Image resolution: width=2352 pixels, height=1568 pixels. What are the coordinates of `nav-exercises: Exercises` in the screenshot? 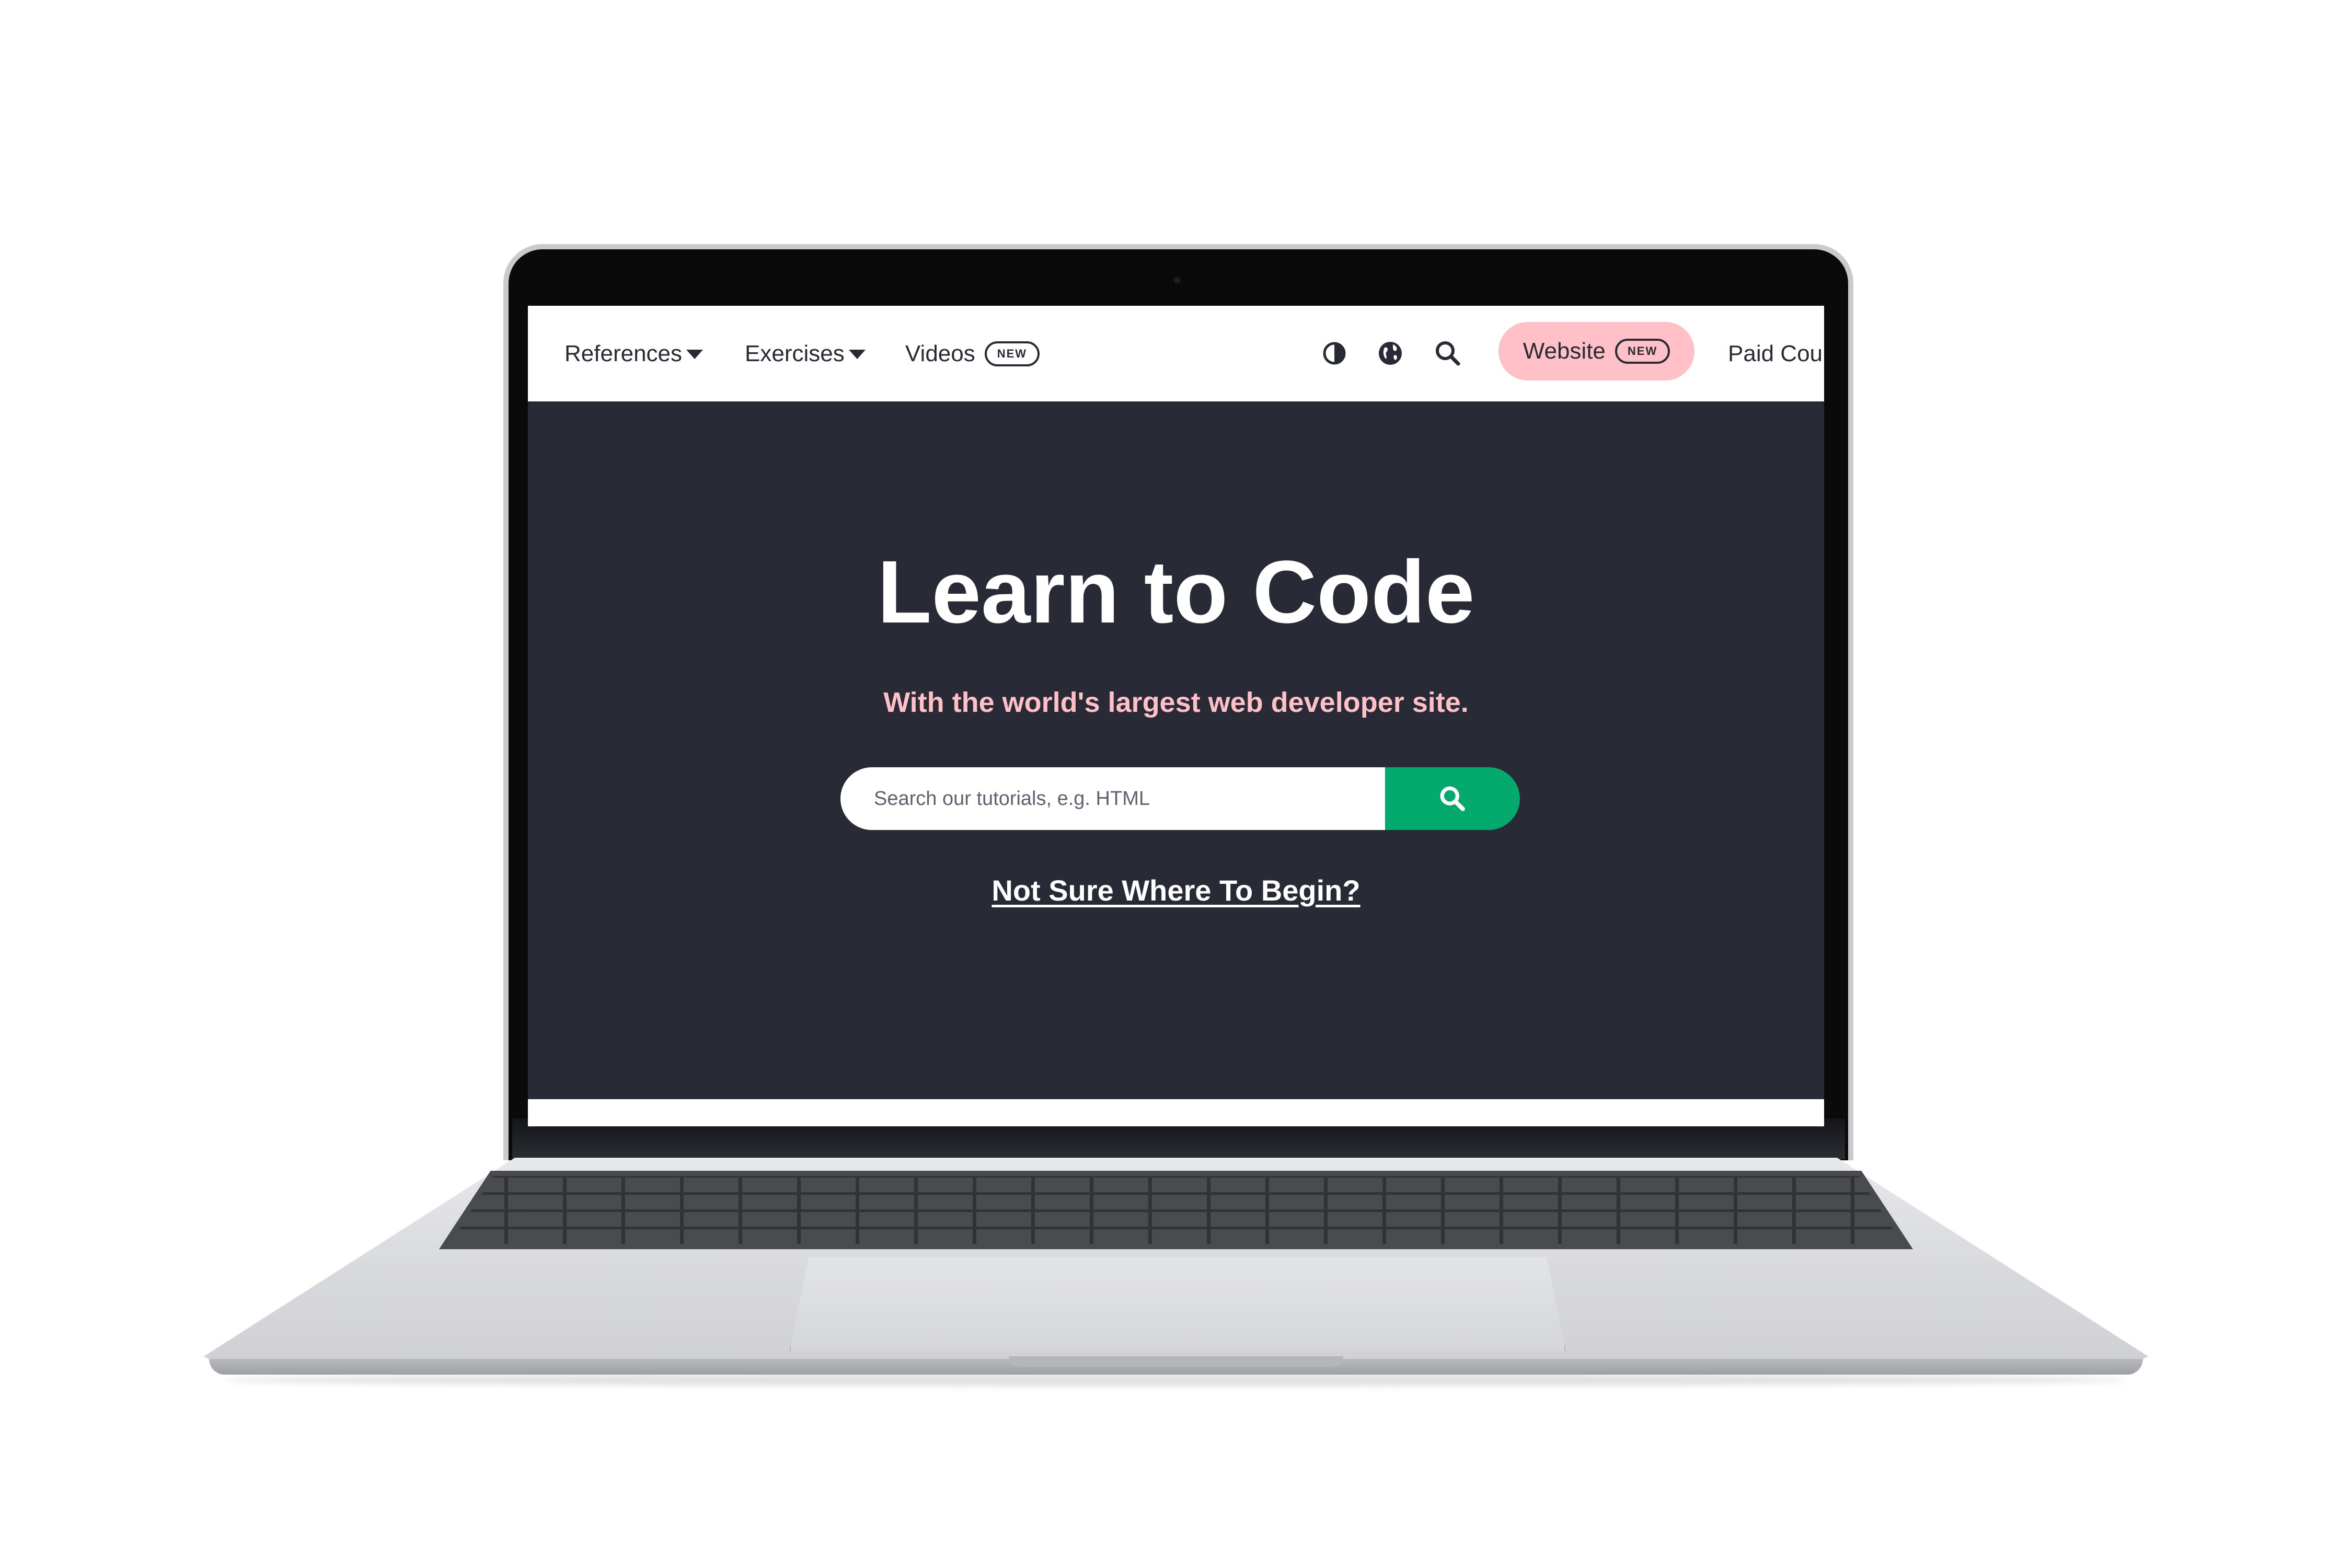 It's located at (805, 353).